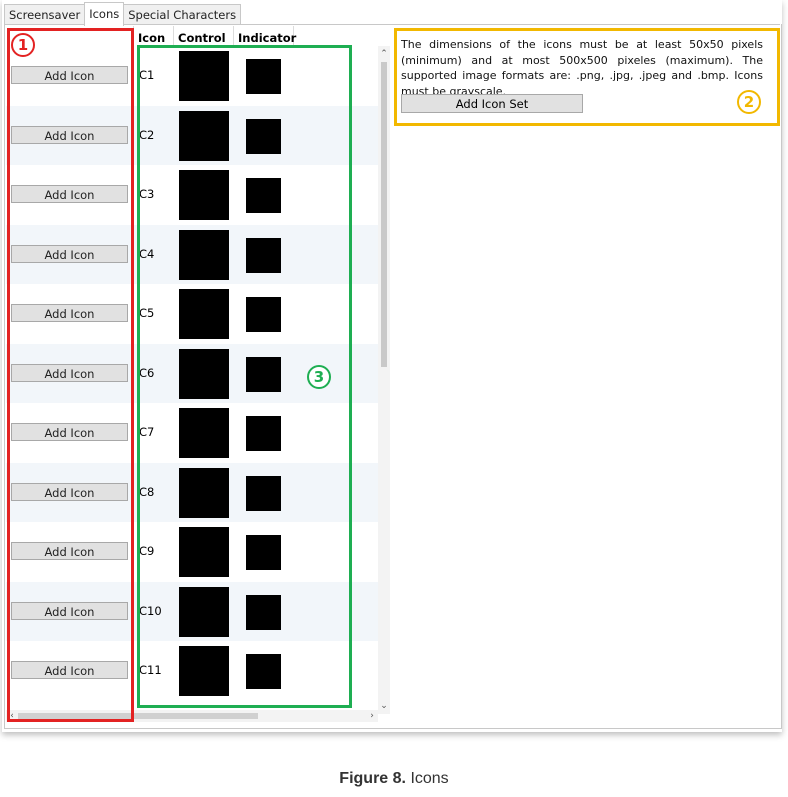 This screenshot has width=788, height=797. Describe the element at coordinates (429, 778) in the screenshot. I see `figure-title: Icons` at that location.